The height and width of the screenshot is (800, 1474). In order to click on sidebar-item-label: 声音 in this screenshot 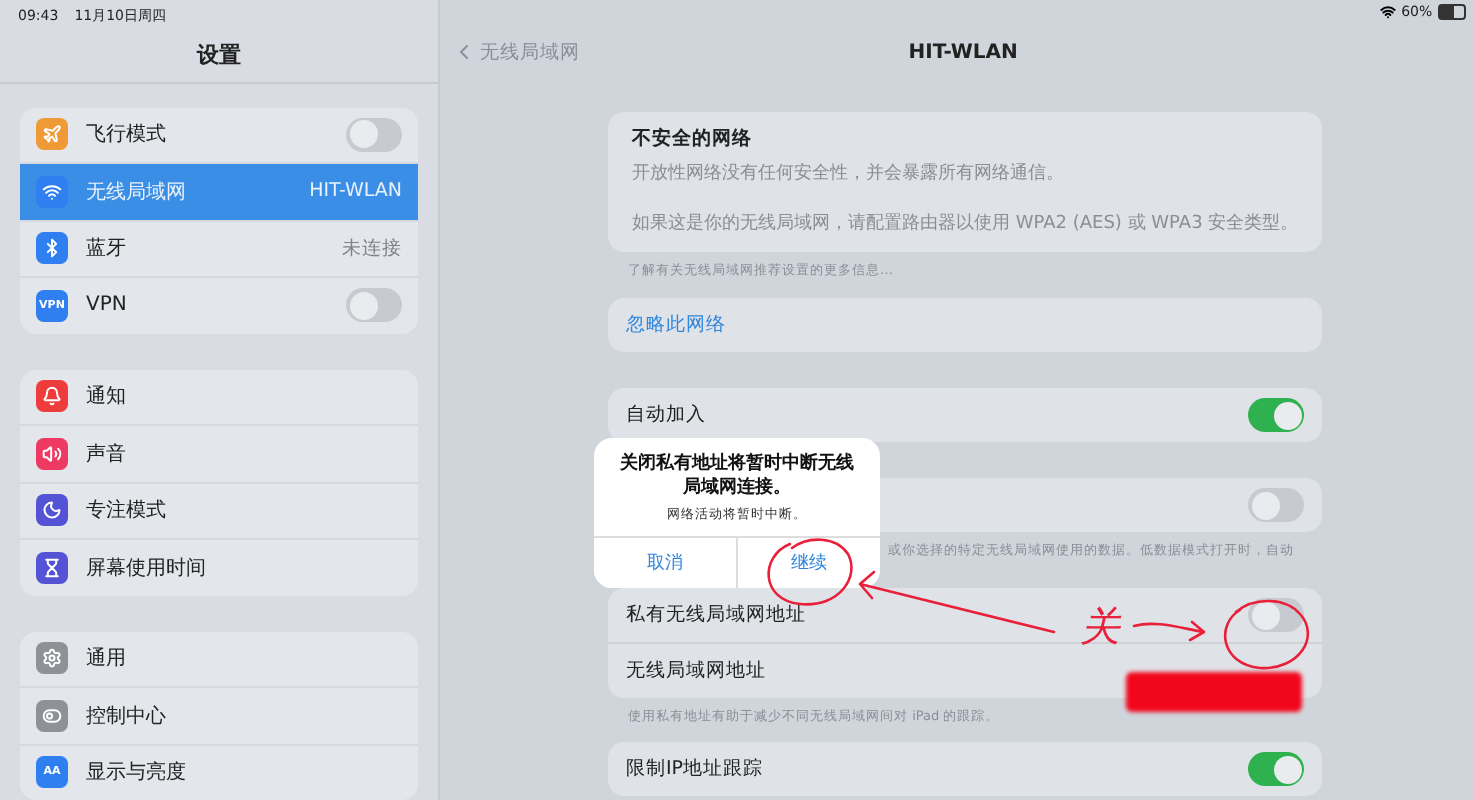, I will do `click(107, 454)`.